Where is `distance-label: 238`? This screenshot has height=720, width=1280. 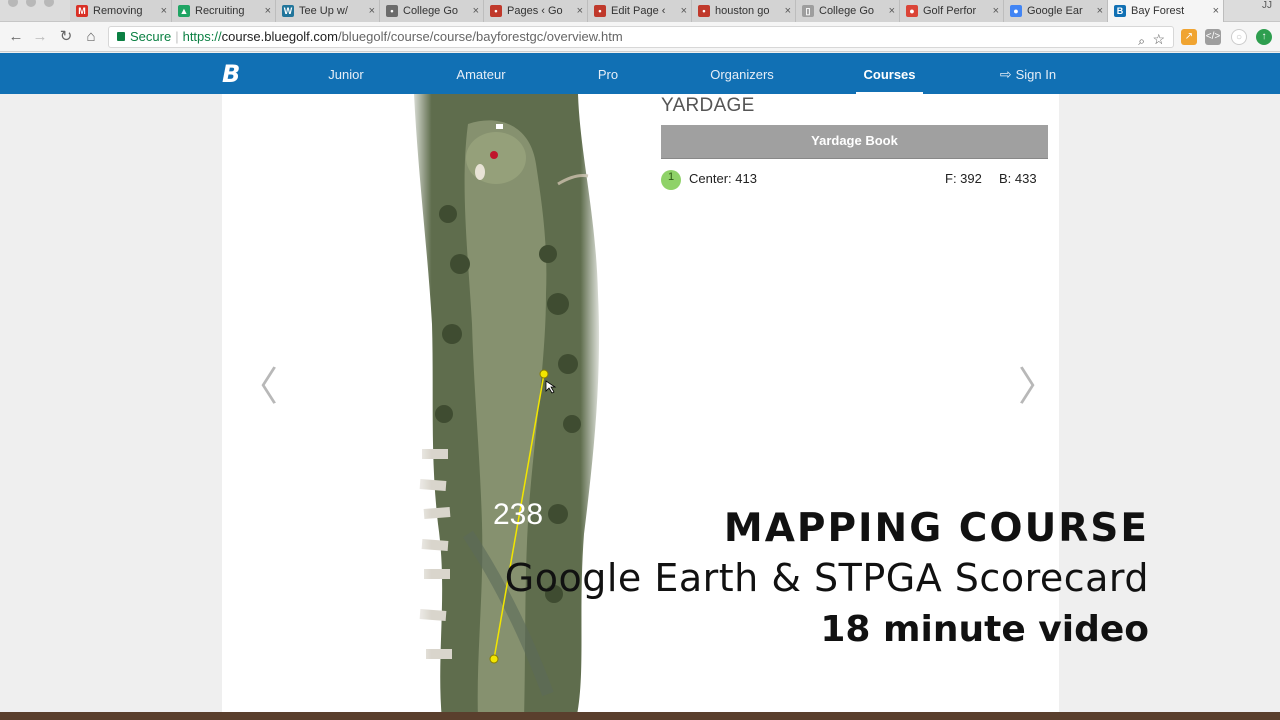 distance-label: 238 is located at coordinates (518, 514).